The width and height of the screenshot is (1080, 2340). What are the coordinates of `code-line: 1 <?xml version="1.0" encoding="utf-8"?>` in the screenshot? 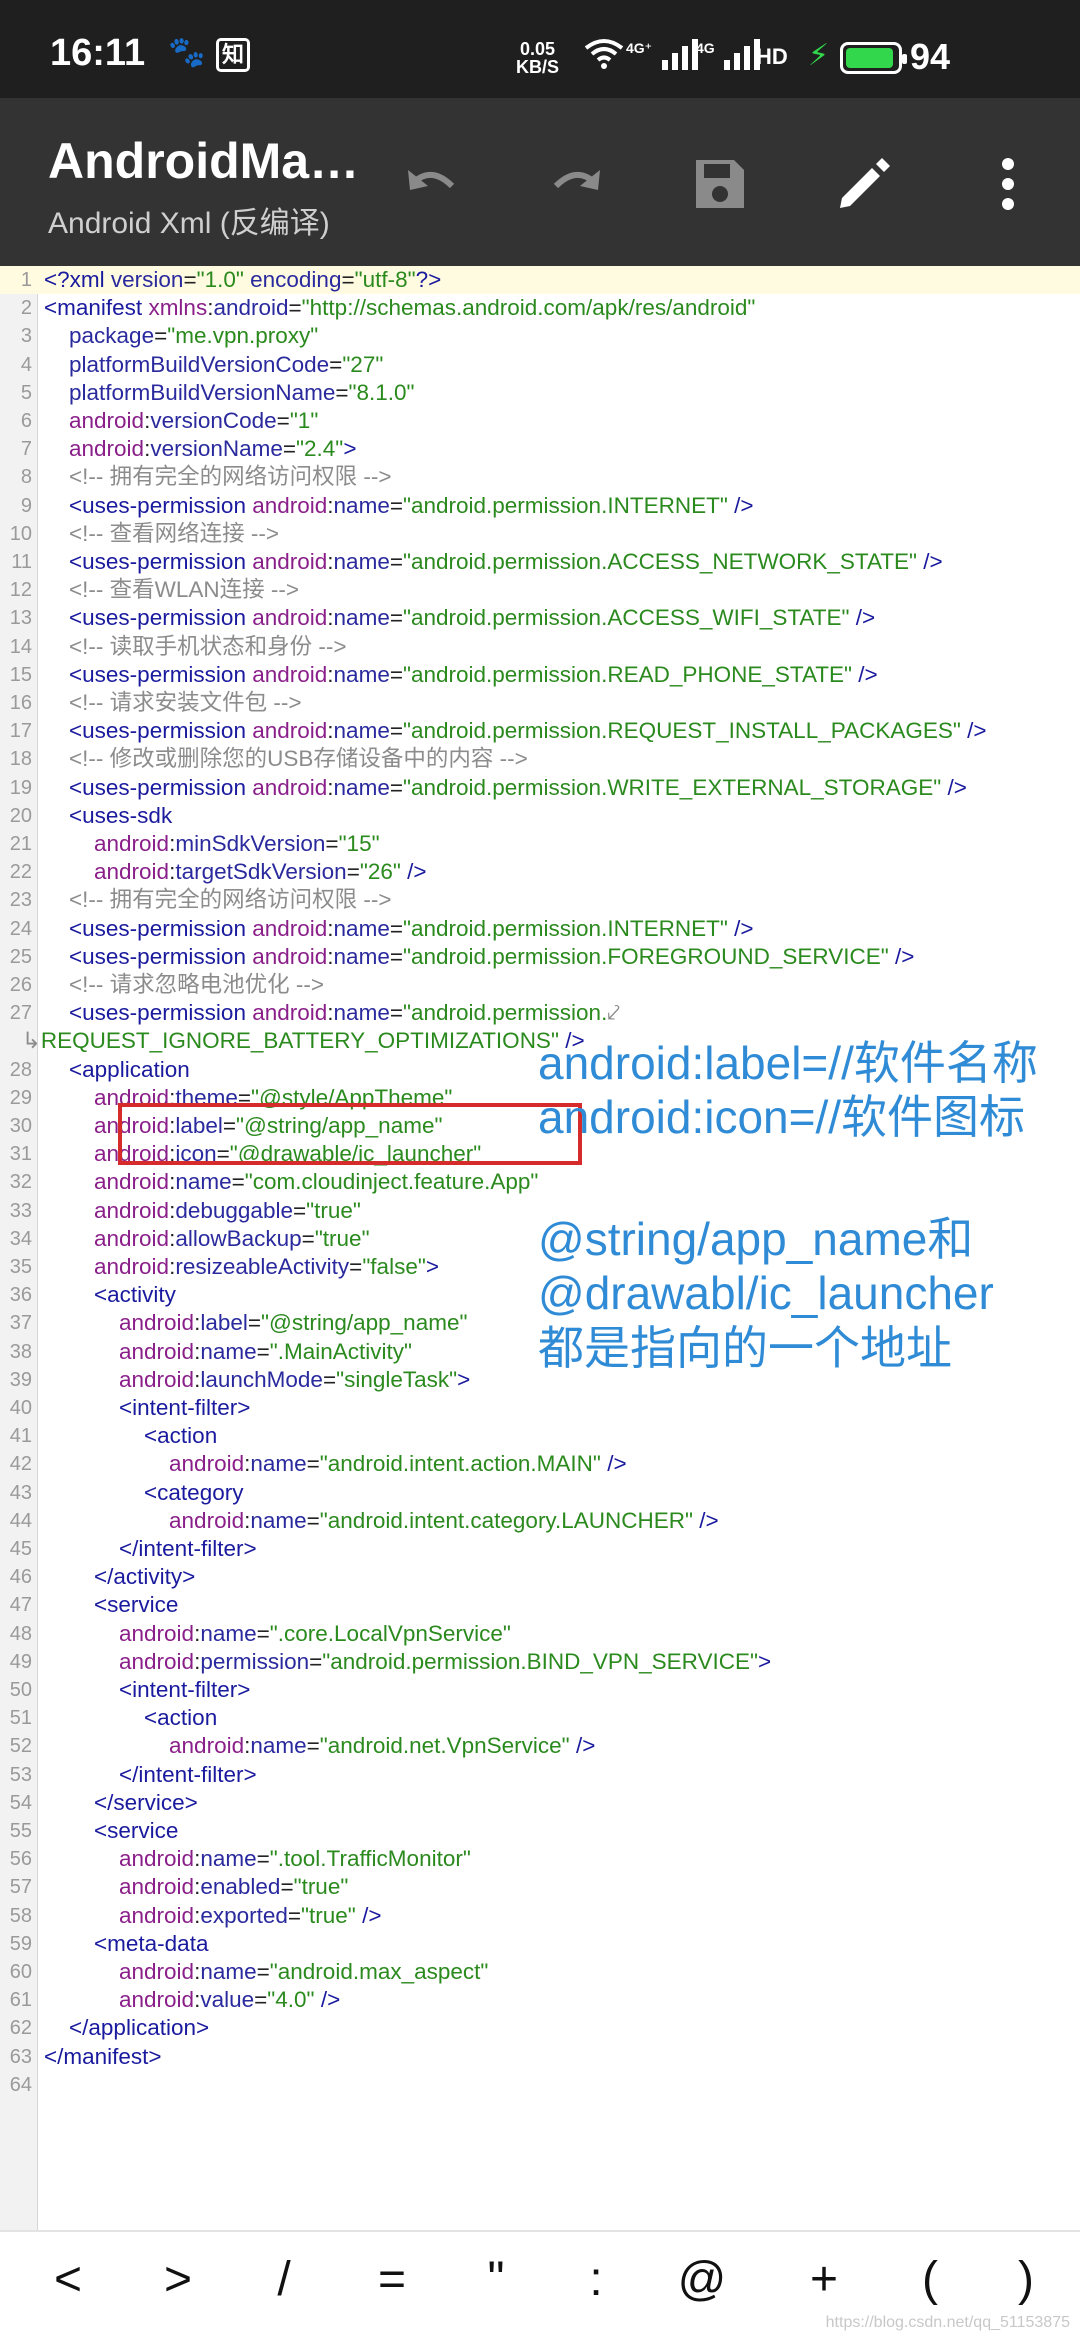 It's located at (540, 280).